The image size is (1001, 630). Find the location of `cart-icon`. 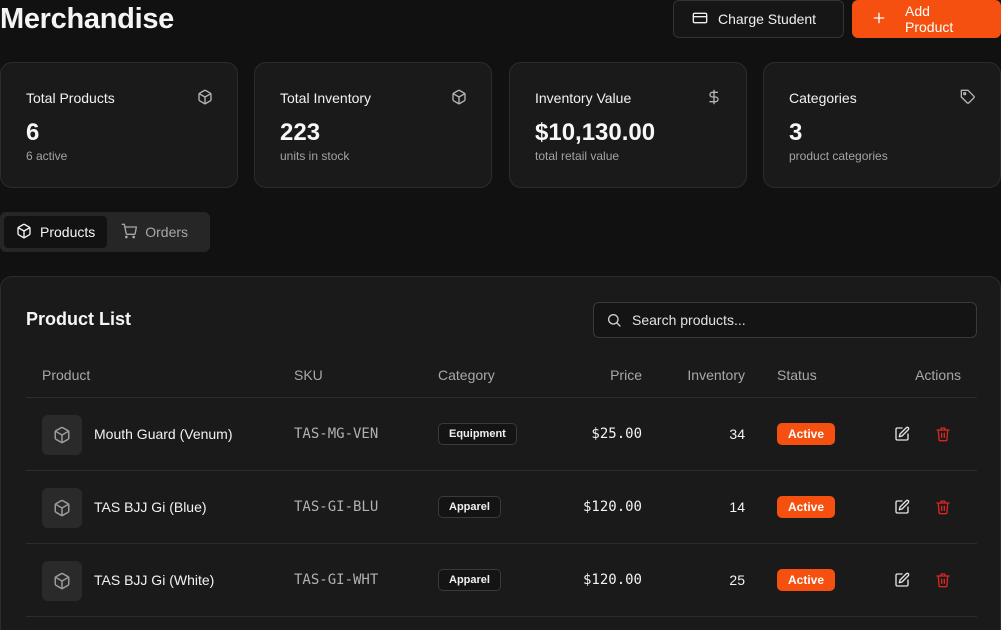

cart-icon is located at coordinates (129, 232).